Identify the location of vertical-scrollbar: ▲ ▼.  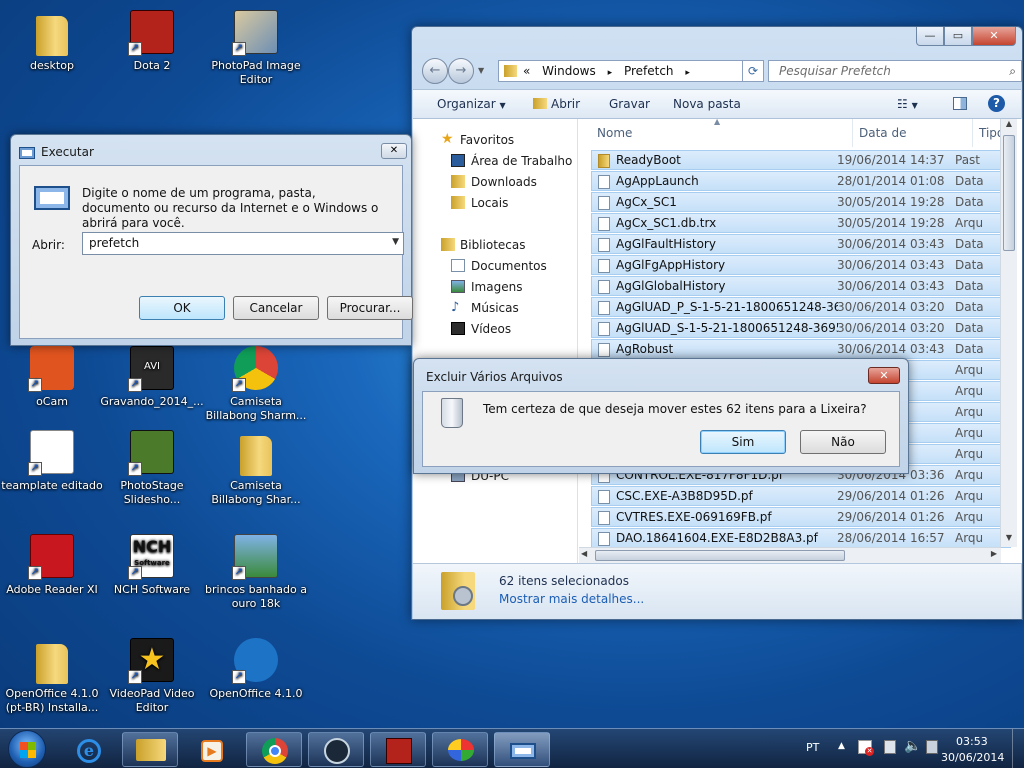
(1008, 333).